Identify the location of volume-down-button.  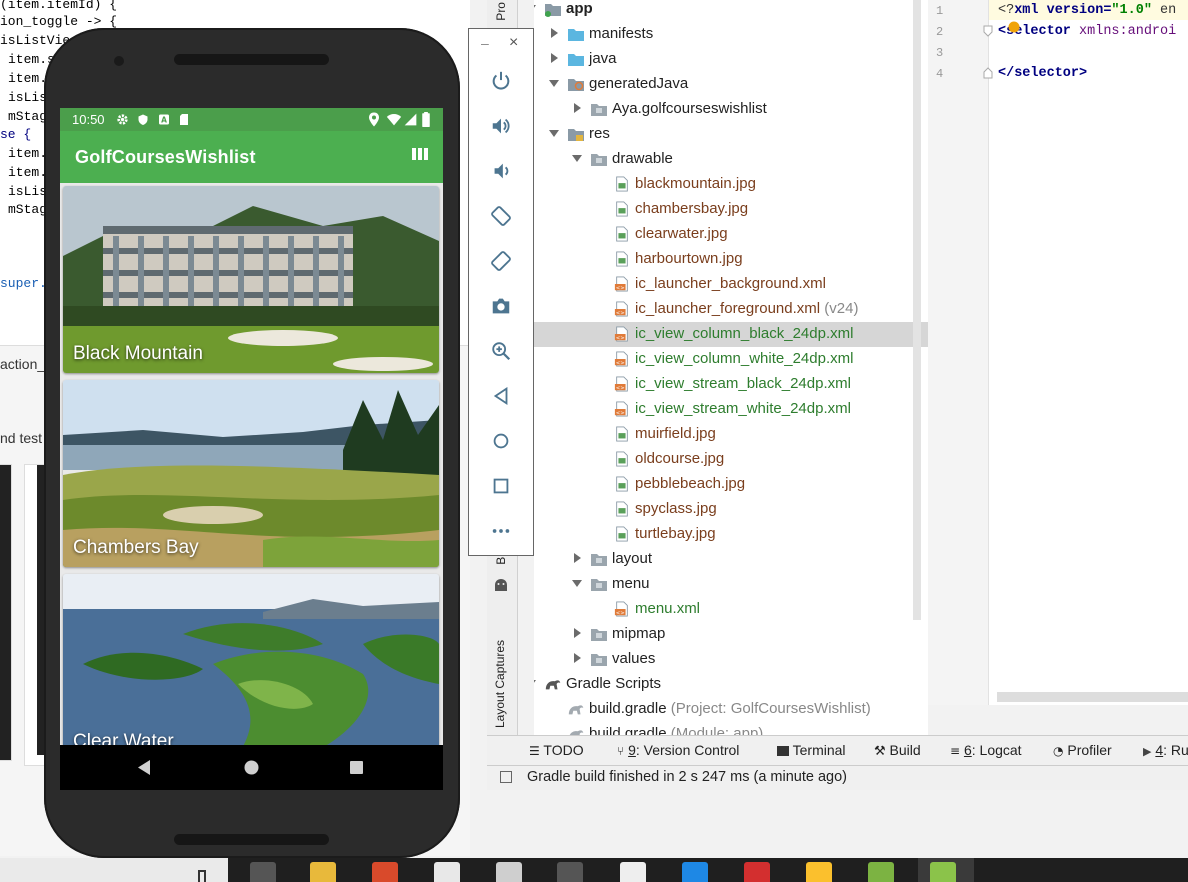
(501, 170).